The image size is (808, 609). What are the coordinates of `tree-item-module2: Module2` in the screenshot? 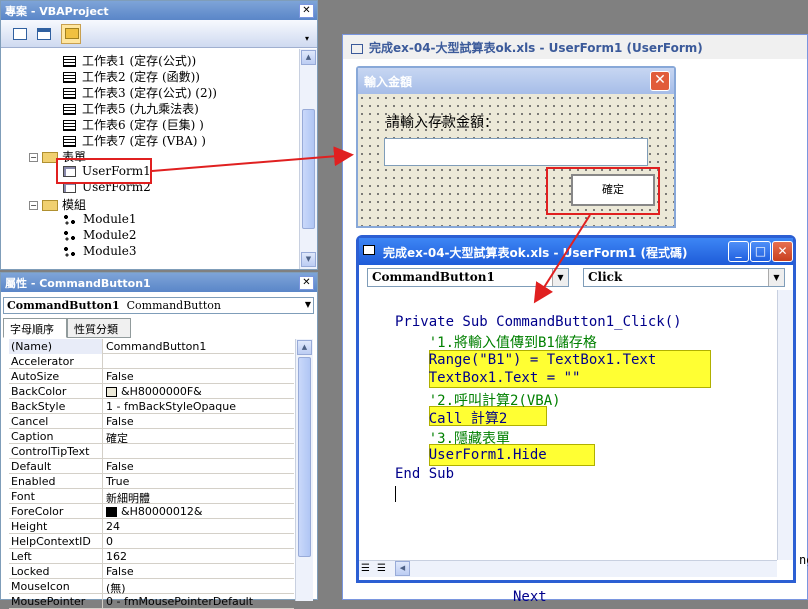 It's located at (100, 236).